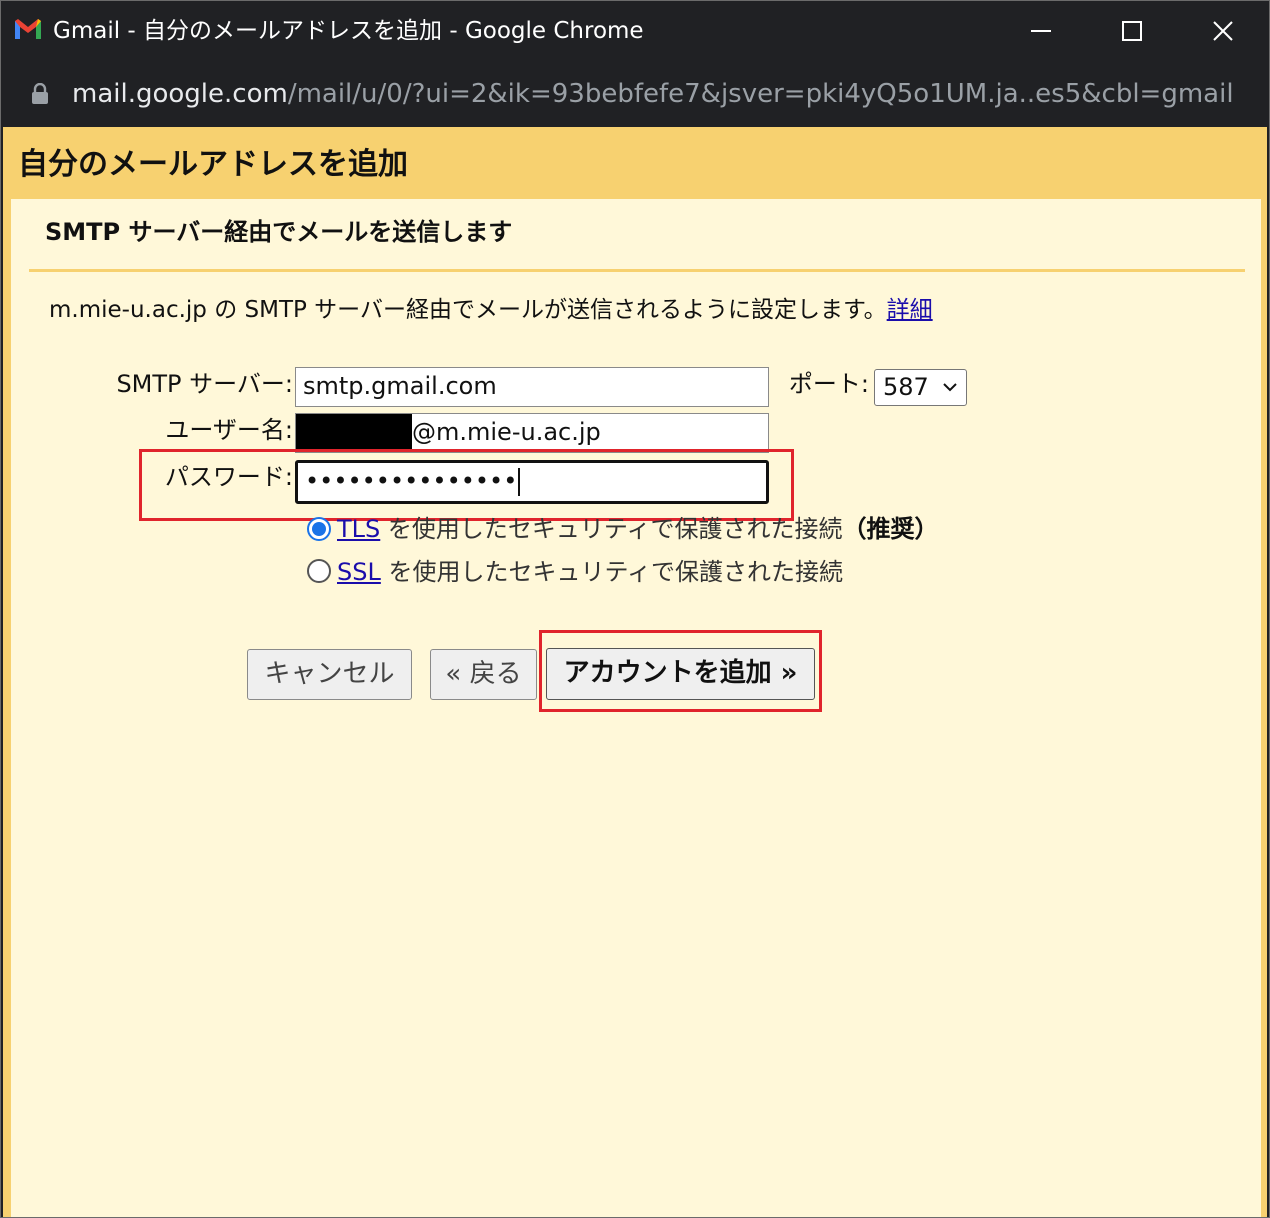 The width and height of the screenshot is (1270, 1218). Describe the element at coordinates (910, 310) in the screenshot. I see `details-link: 詳細` at that location.